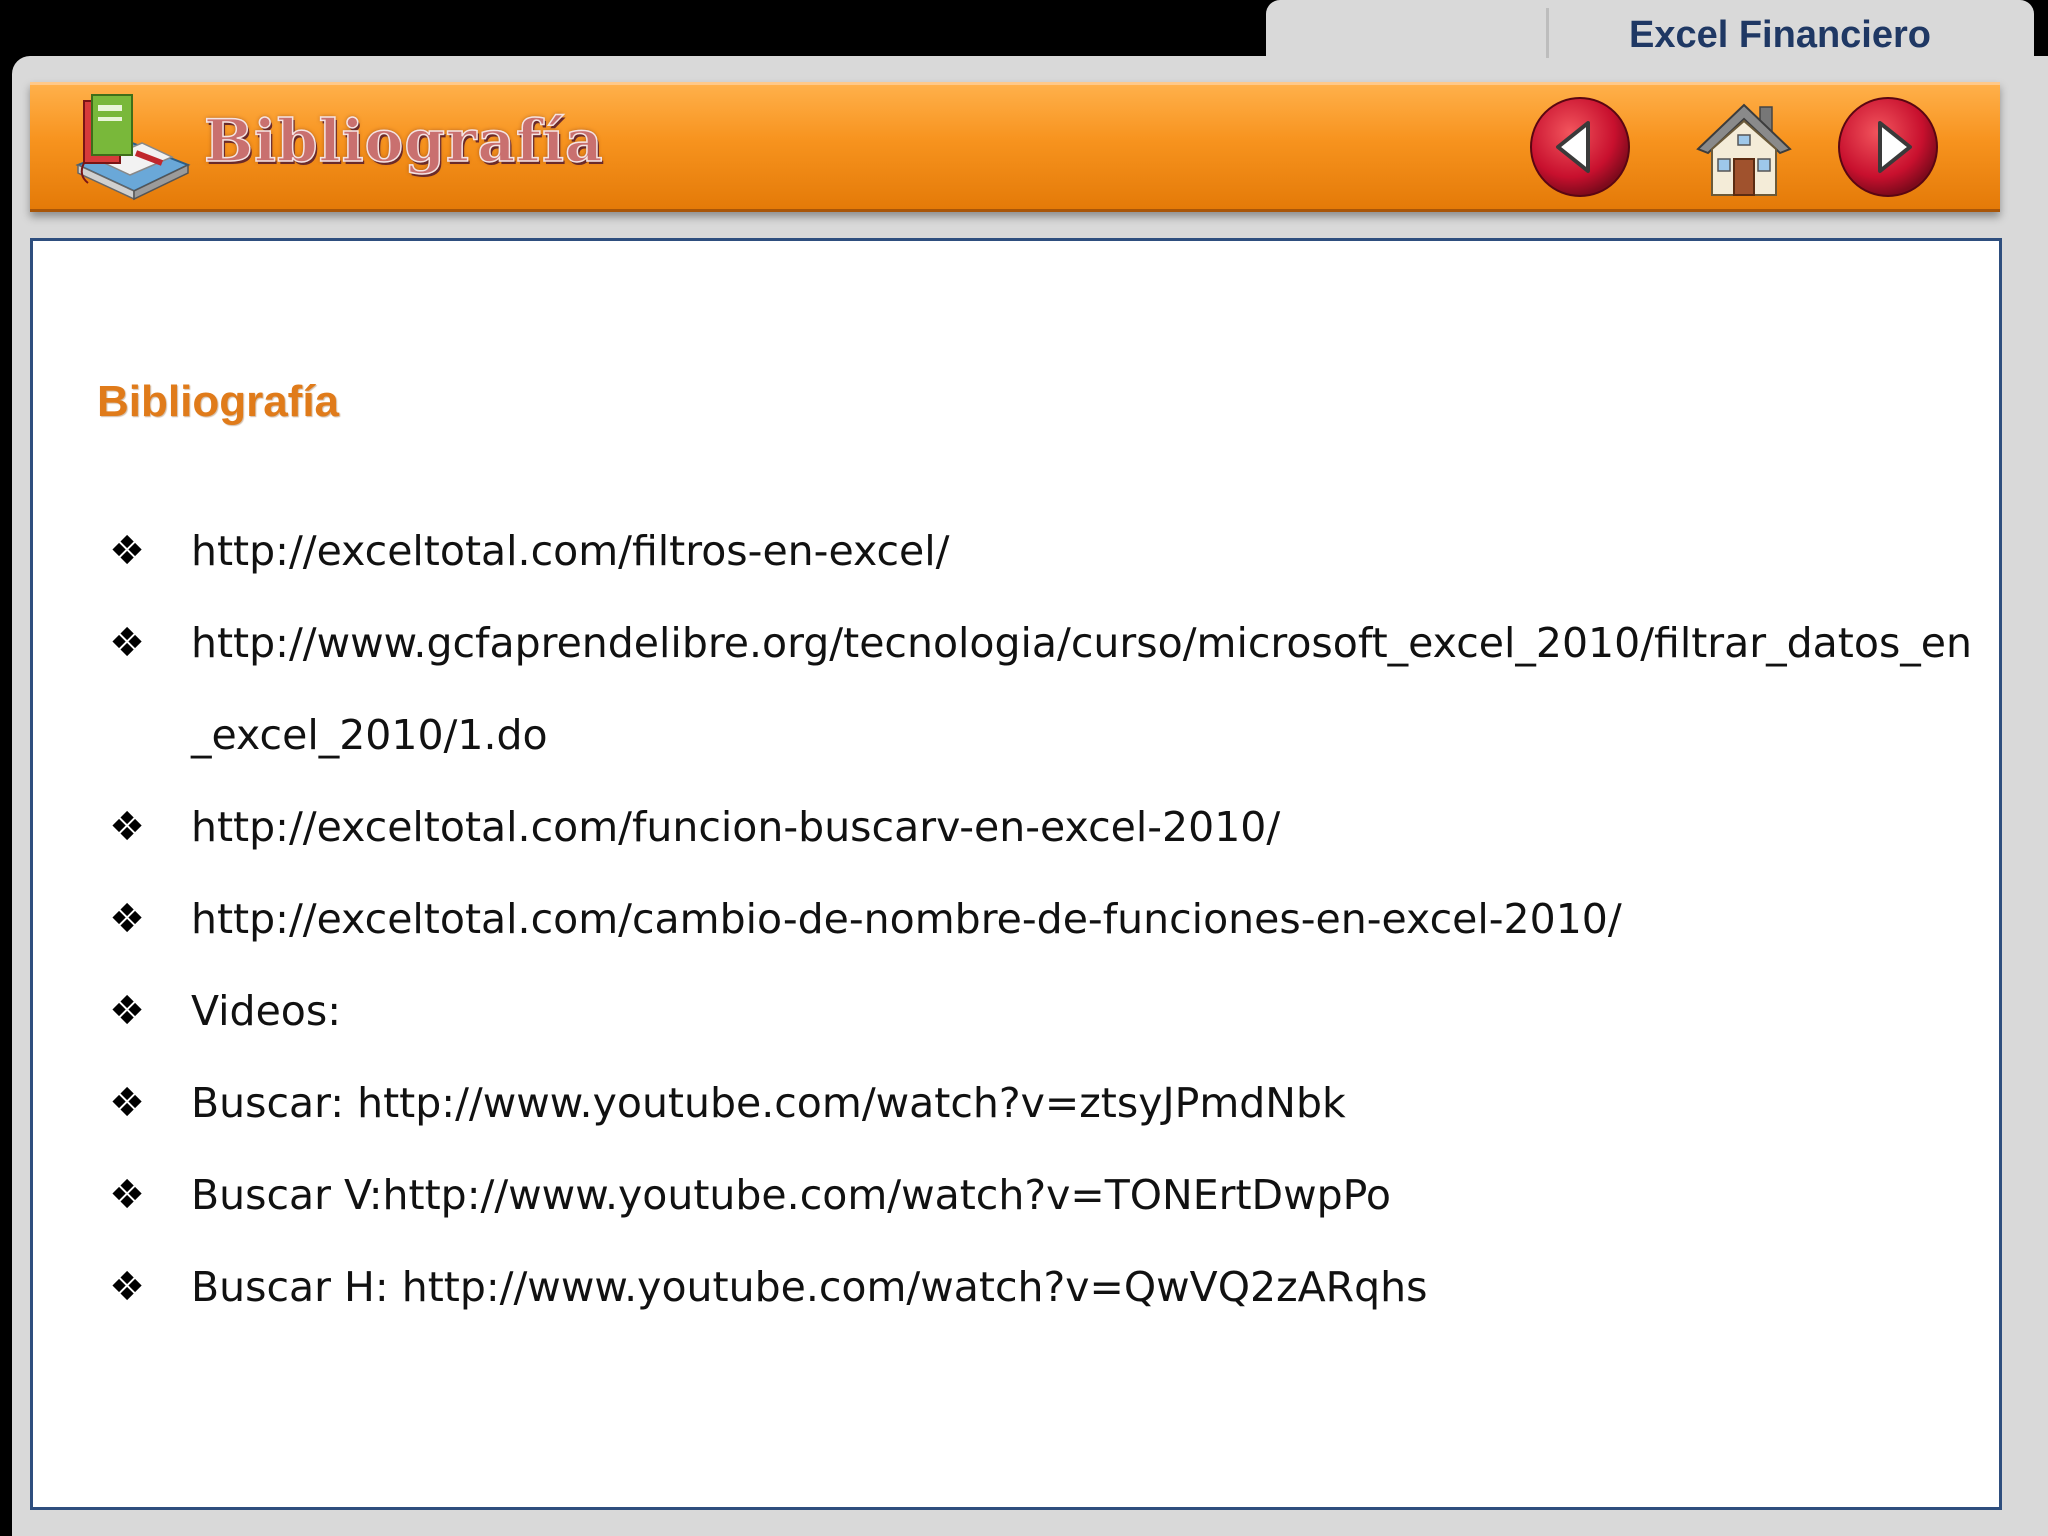  I want to click on arrow-left-icon, so click(1580, 147).